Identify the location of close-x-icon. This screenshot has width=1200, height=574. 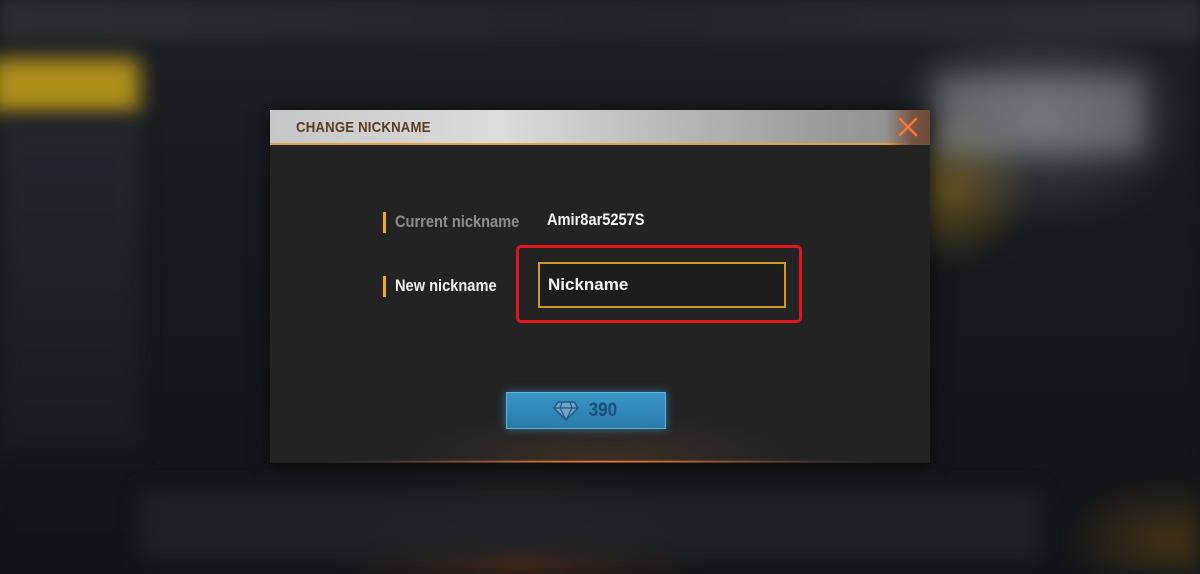
(908, 127).